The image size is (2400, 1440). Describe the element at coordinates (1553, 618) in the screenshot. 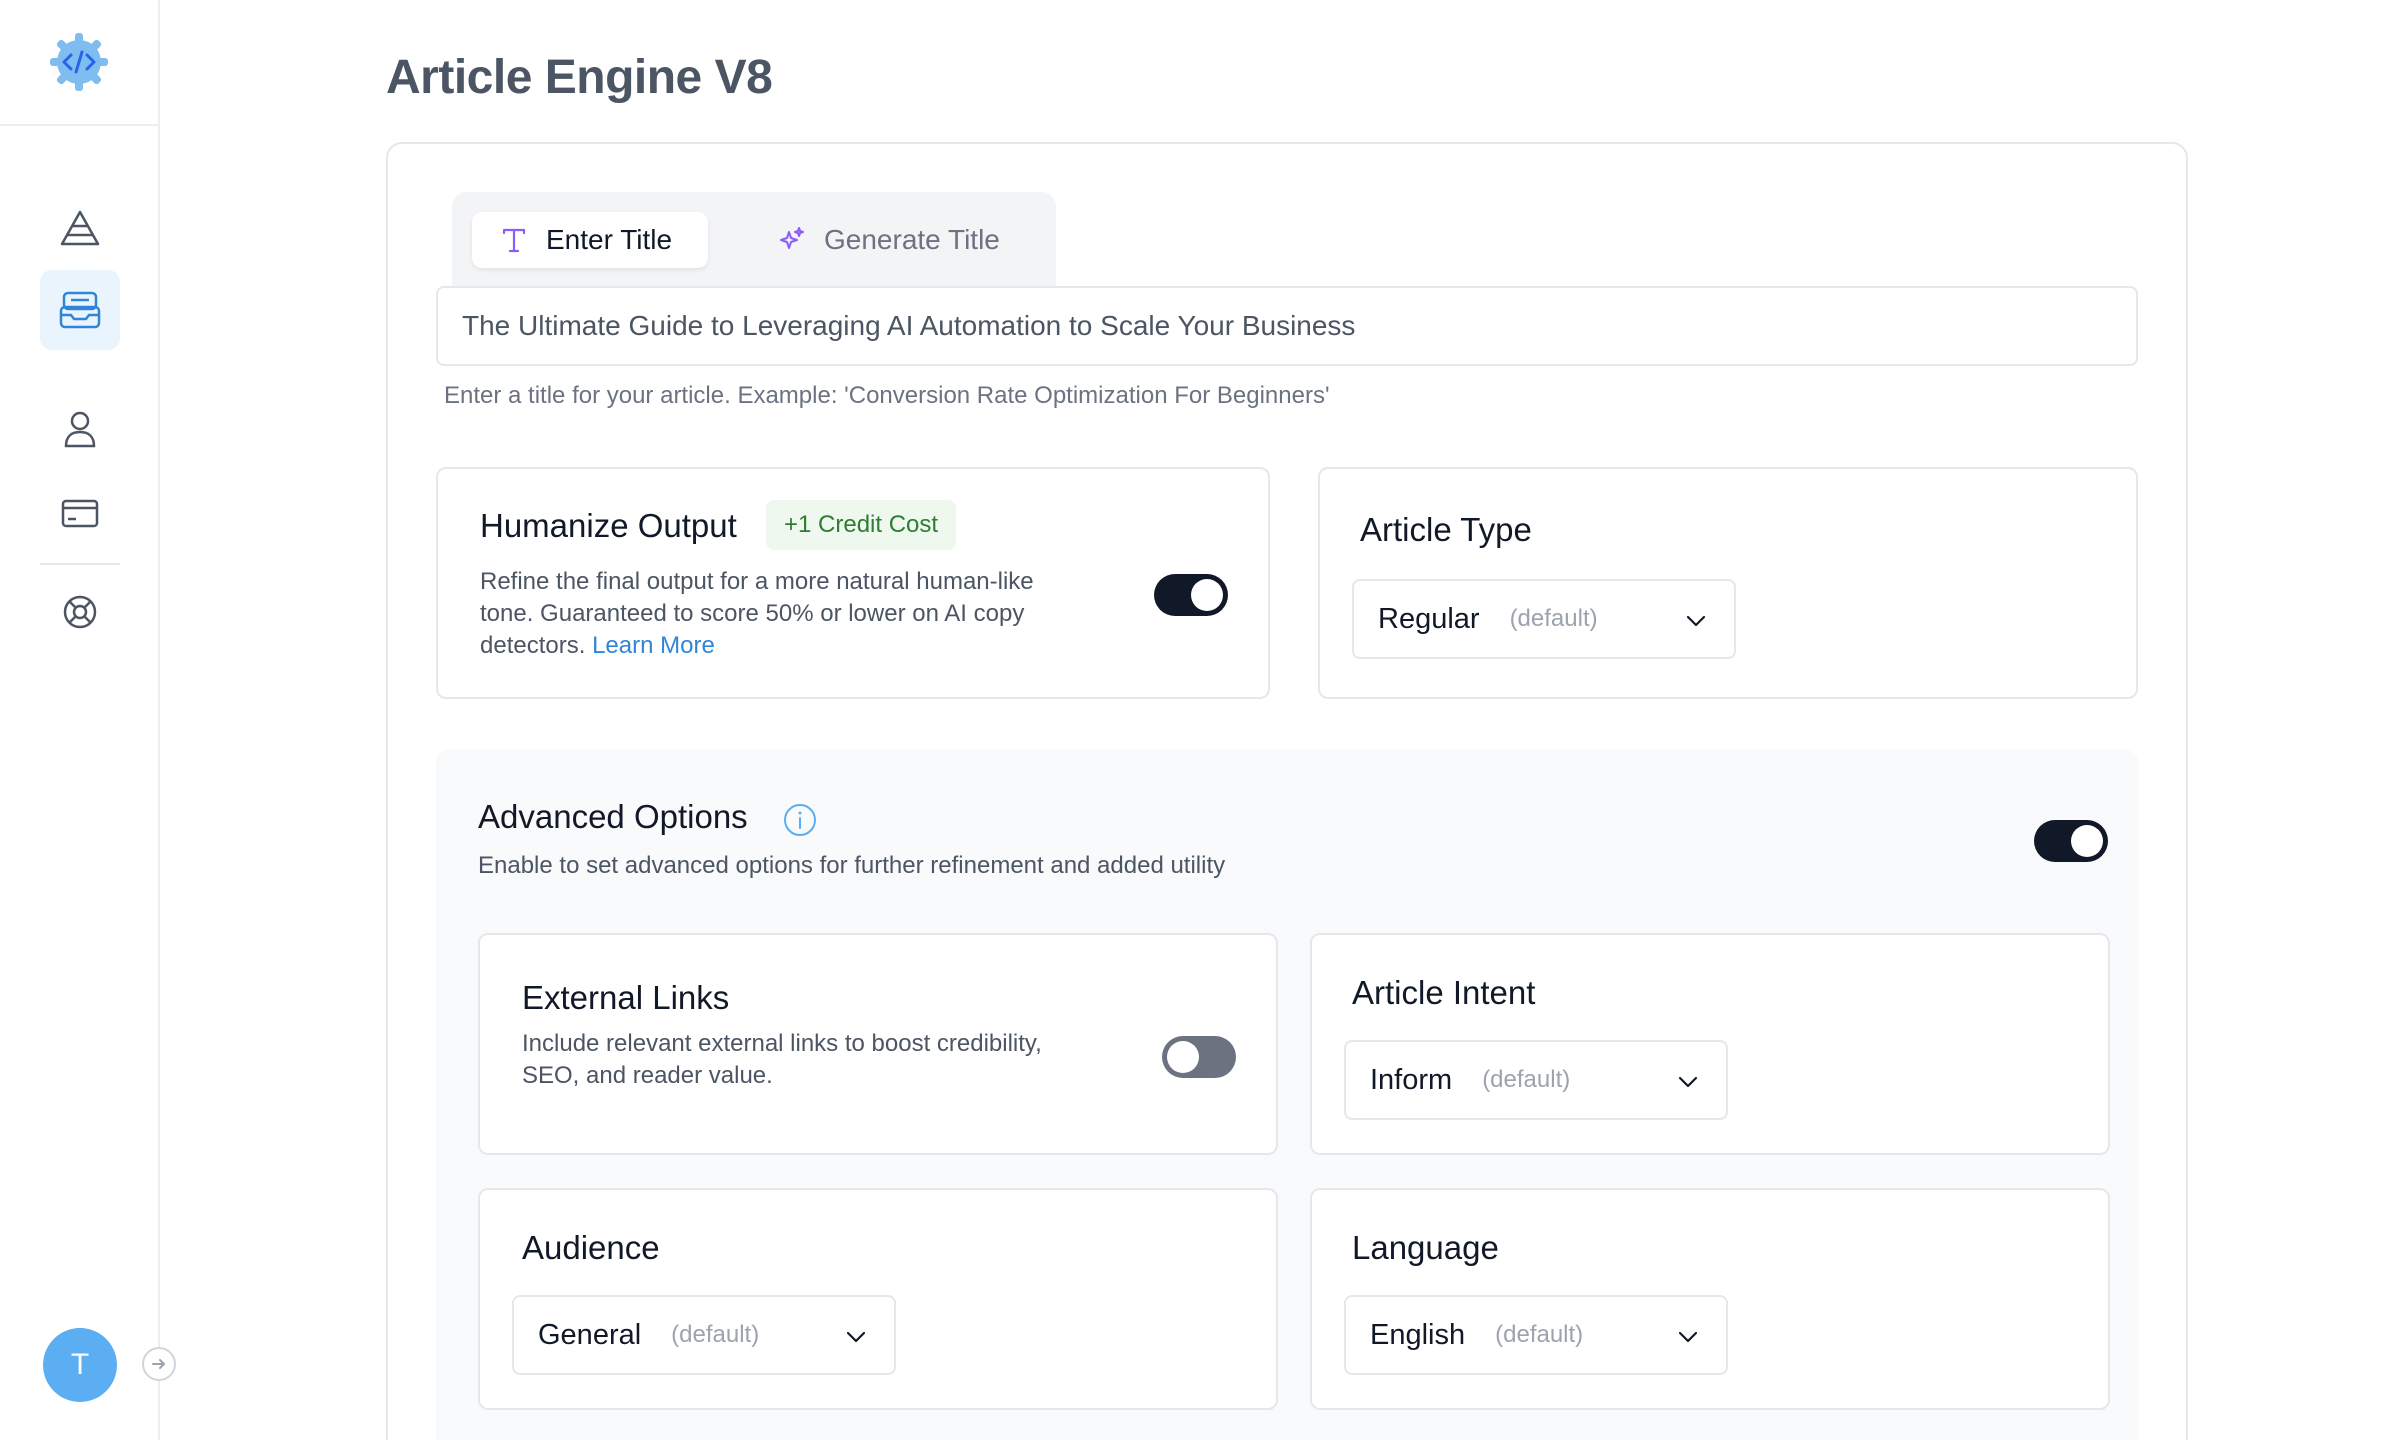

I see `article-type-default-tag: (default)` at that location.